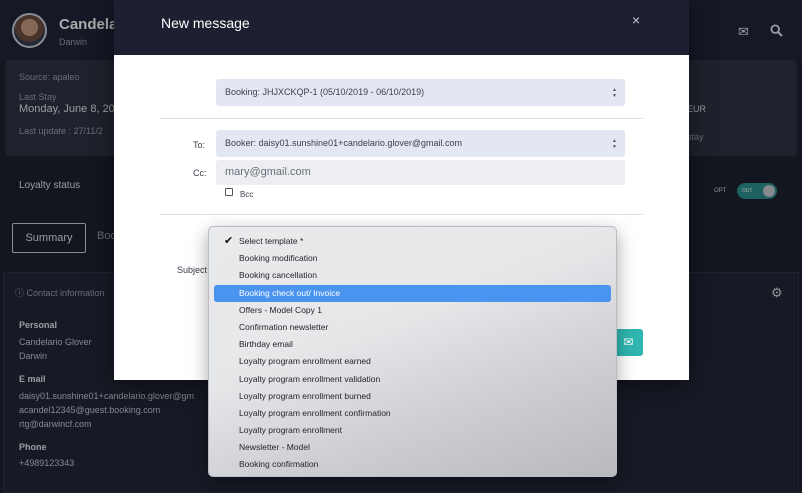 This screenshot has width=802, height=493. Describe the element at coordinates (412, 275) in the screenshot. I see `template-option: Booking cancellation` at that location.